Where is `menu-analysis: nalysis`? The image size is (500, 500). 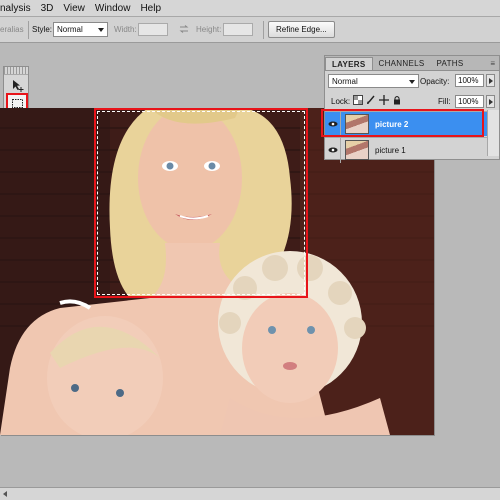
menu-analysis: nalysis is located at coordinates (18, 8).